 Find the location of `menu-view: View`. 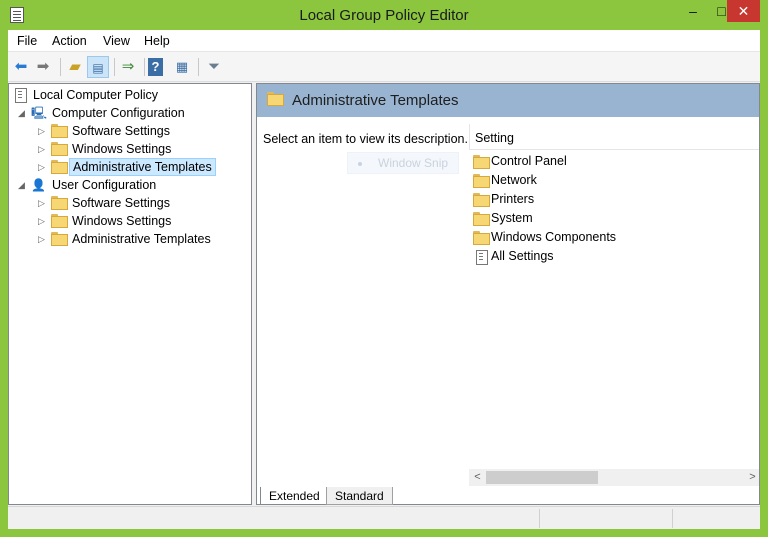

menu-view: View is located at coordinates (116, 41).